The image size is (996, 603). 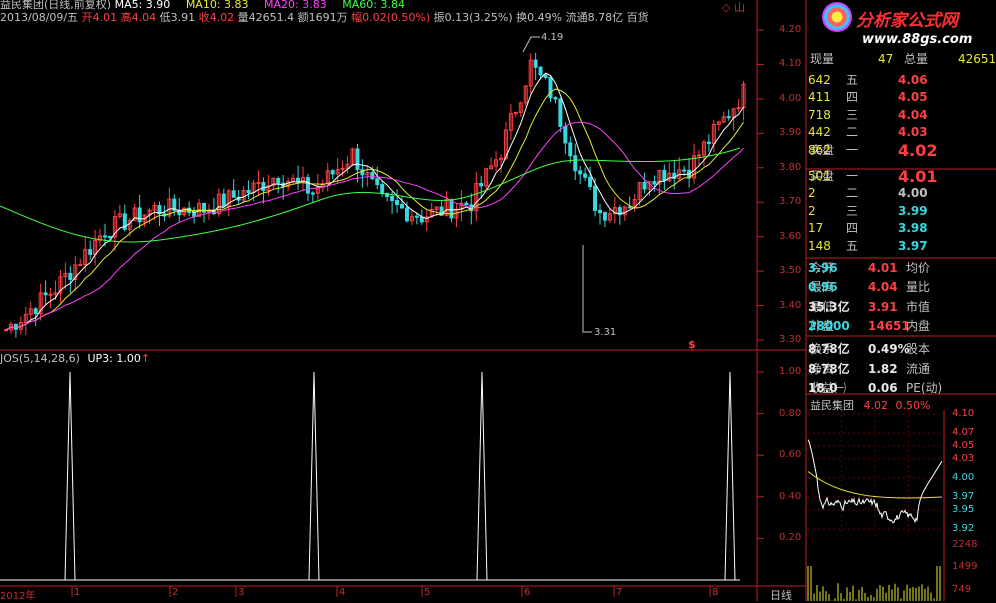 I want to click on stat-label: 股本, so click(x=918, y=349).